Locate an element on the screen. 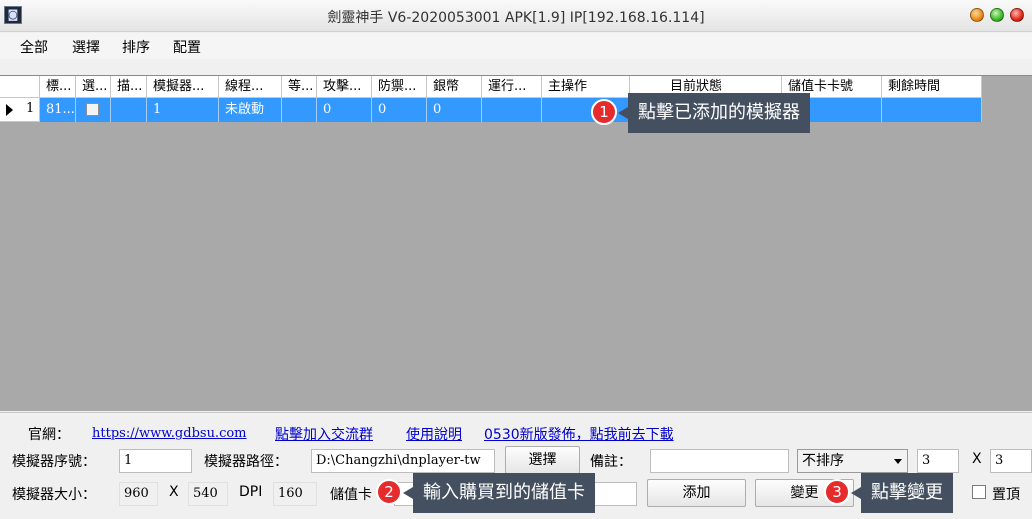 This screenshot has height=519, width=1032. row-select-checkbox is located at coordinates (92, 109).